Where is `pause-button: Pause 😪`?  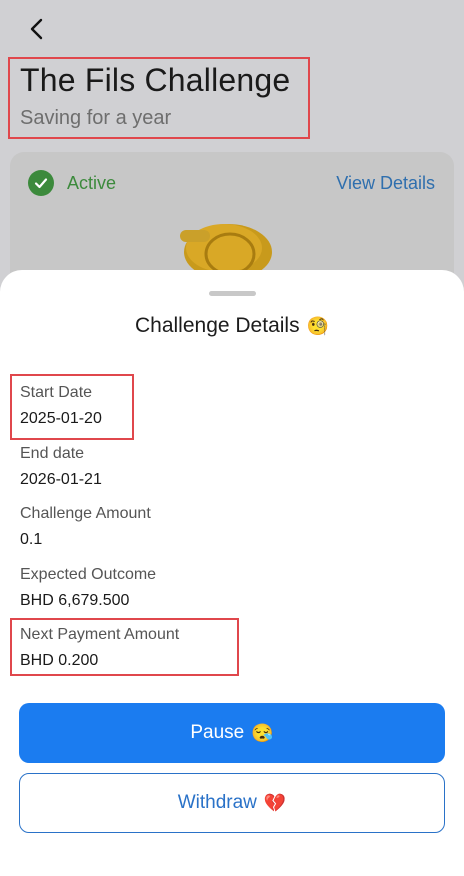
pause-button: Pause 😪 is located at coordinates (232, 733).